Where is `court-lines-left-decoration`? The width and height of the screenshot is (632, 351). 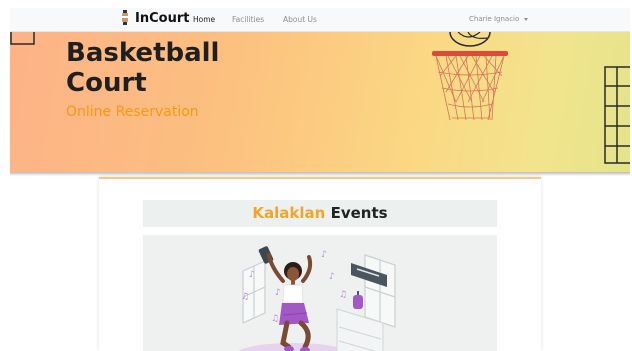
court-lines-left-decoration is located at coordinates (22, 38).